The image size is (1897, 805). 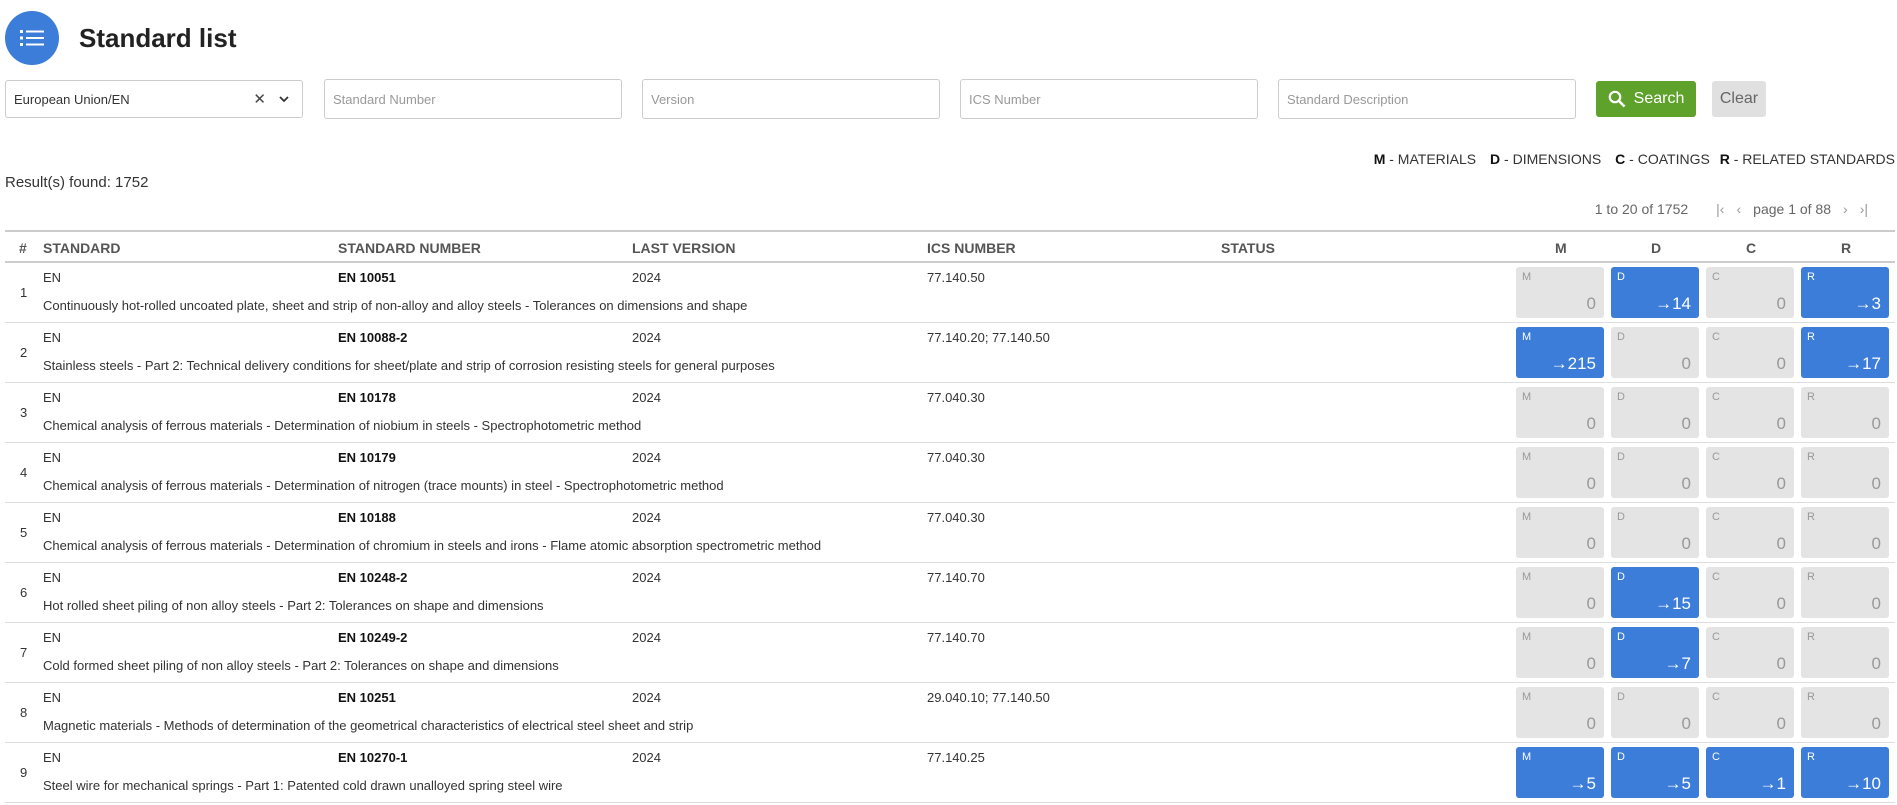 I want to click on ics-number-cell: 77.140.50, so click(x=956, y=277).